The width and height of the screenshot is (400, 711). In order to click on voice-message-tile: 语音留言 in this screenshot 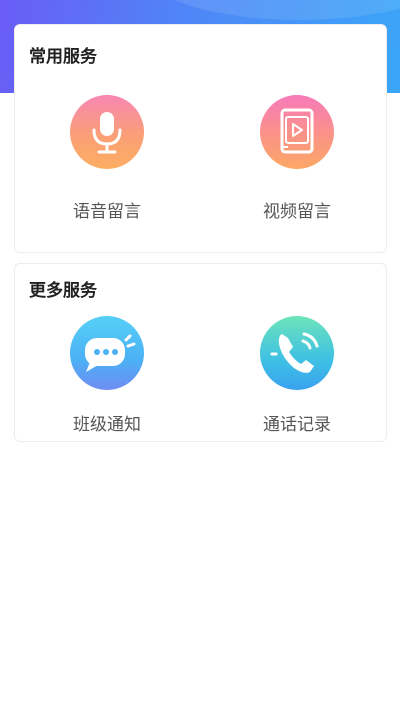, I will do `click(107, 170)`.